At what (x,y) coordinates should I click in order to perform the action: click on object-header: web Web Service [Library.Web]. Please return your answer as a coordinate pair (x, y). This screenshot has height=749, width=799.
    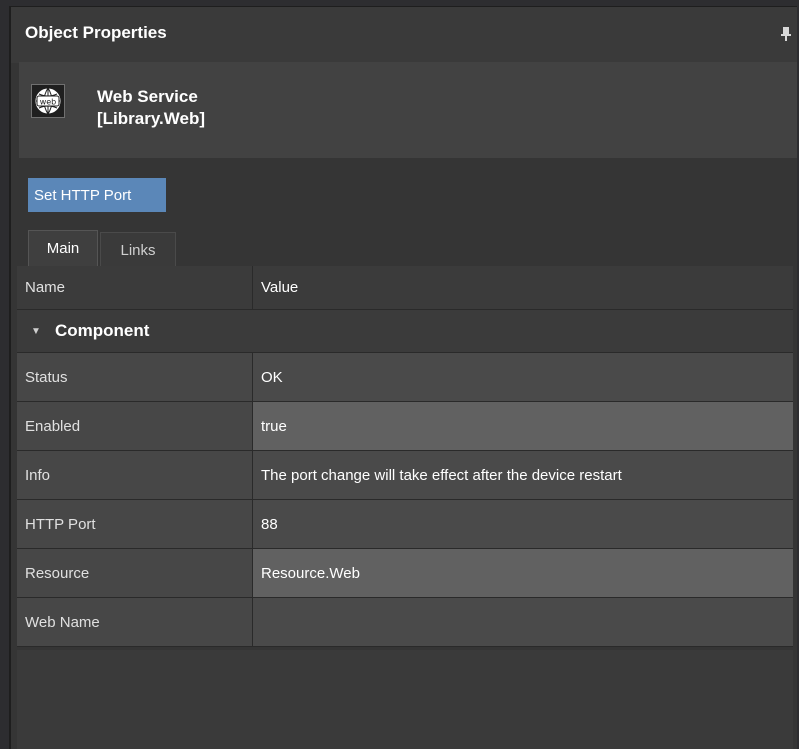
    Looking at the image, I should click on (408, 110).